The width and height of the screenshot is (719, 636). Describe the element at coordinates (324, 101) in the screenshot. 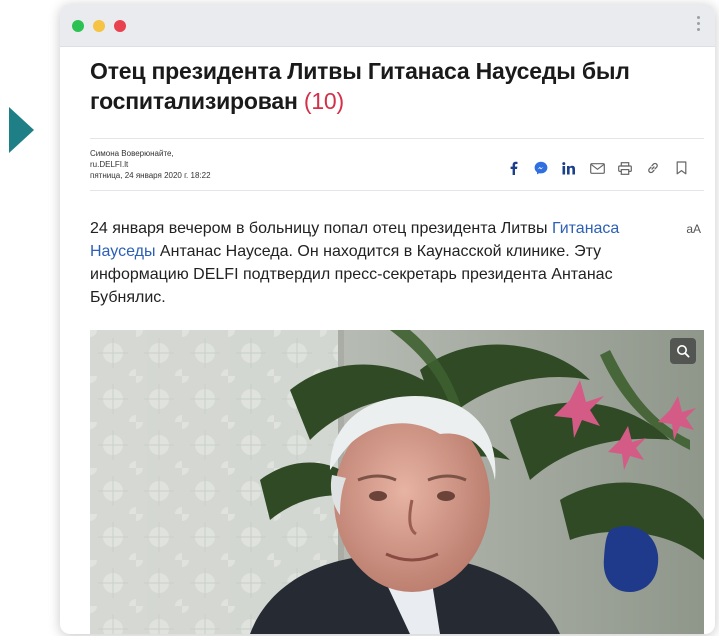

I see `comment-count-link: (10)` at that location.